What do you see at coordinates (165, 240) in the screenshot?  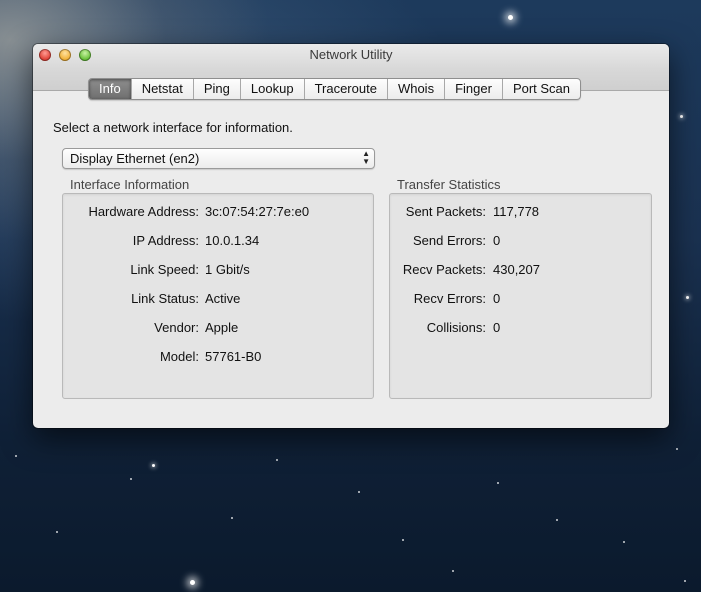 I see `ip-address-label: IP Address:` at bounding box center [165, 240].